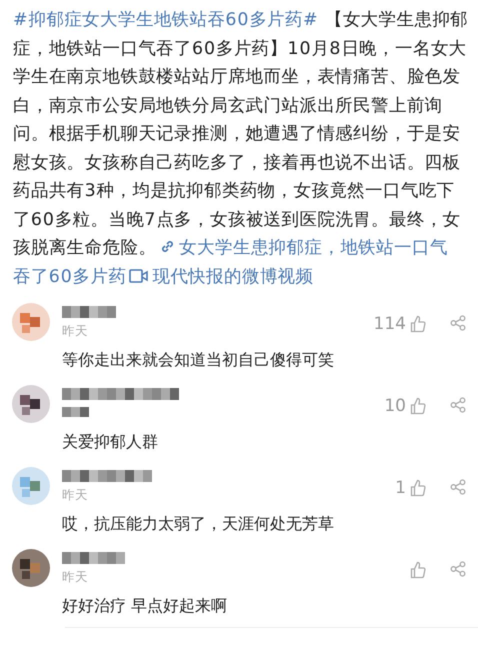  What do you see at coordinates (69, 276) in the screenshot?
I see `article-link: 吞了60多片药` at bounding box center [69, 276].